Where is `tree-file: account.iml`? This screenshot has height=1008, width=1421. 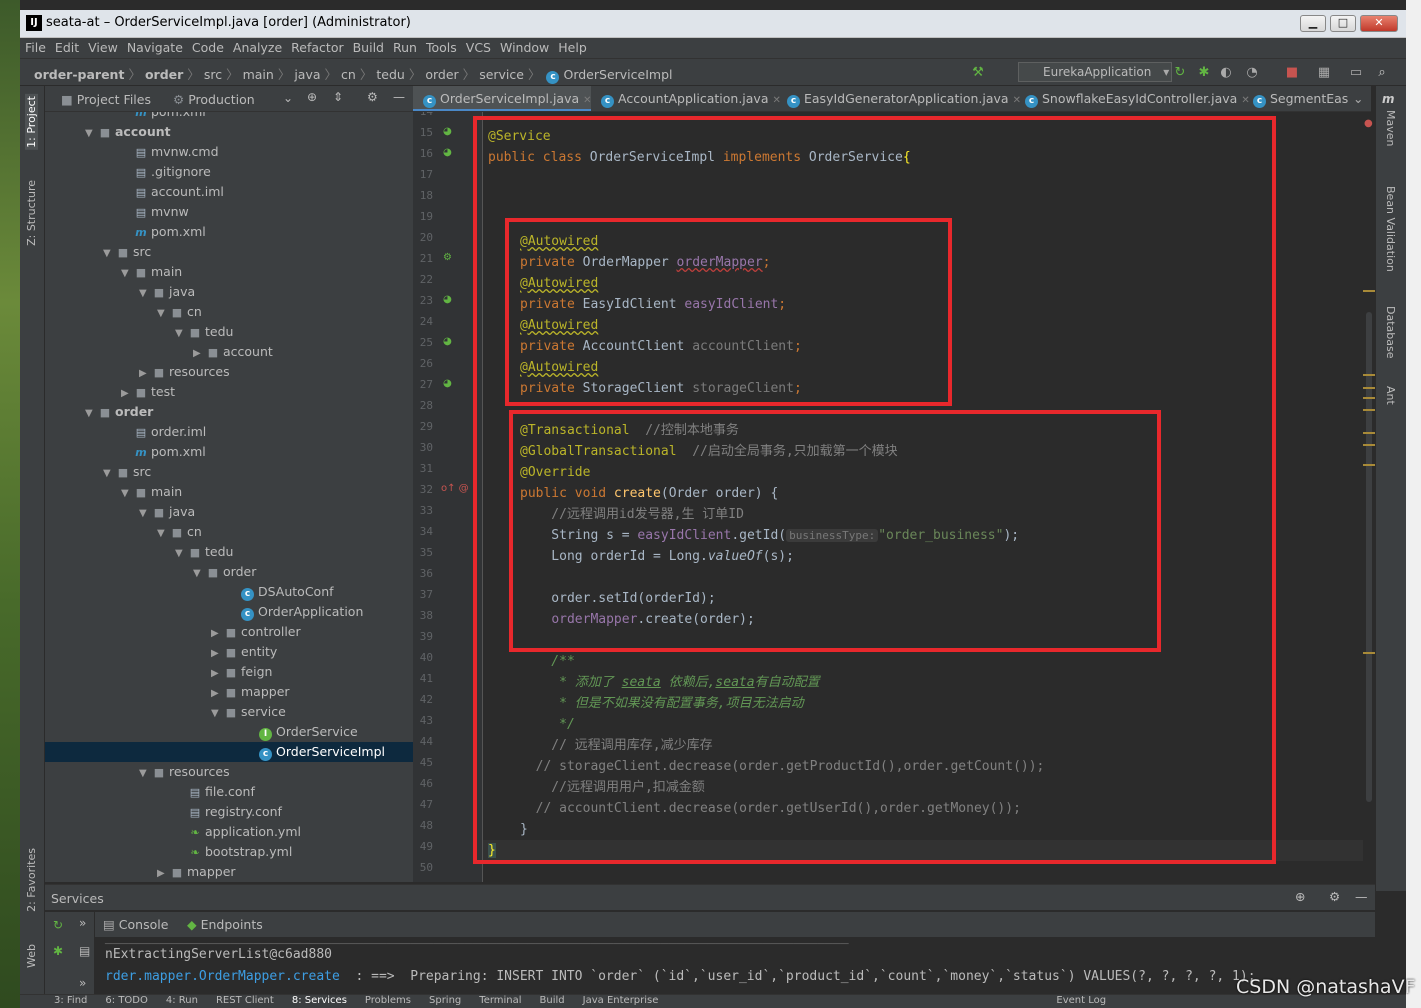
tree-file: account.iml is located at coordinates (229, 192).